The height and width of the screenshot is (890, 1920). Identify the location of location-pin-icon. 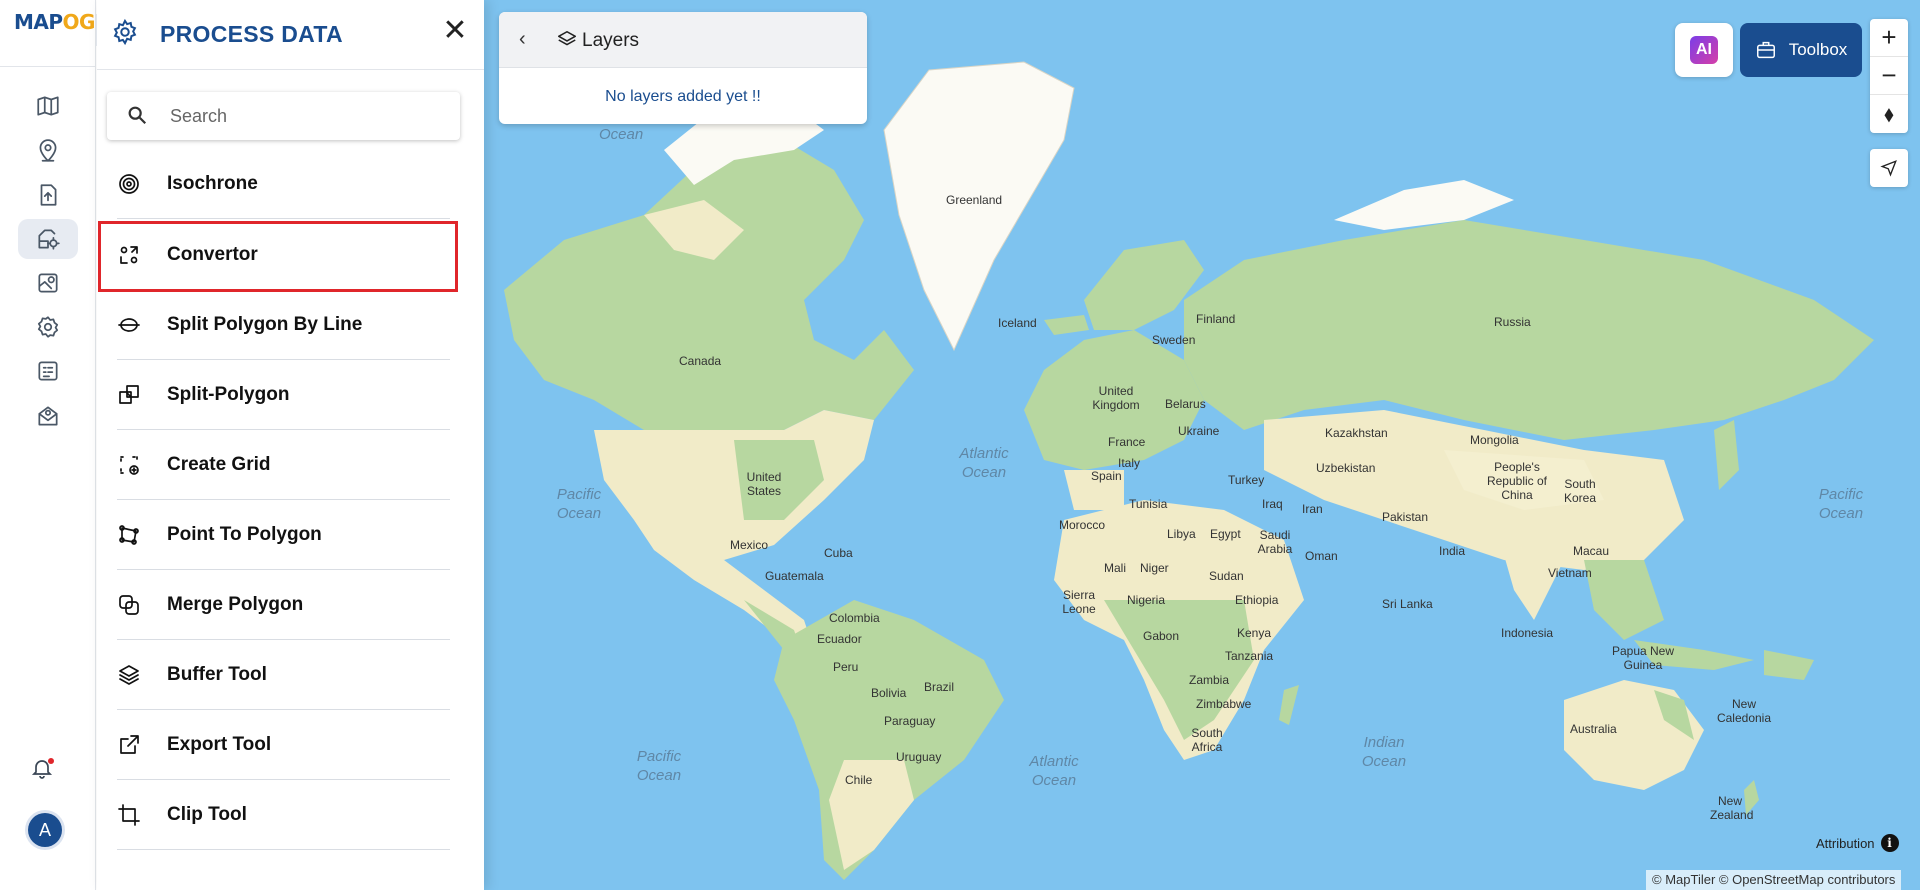
(48, 151).